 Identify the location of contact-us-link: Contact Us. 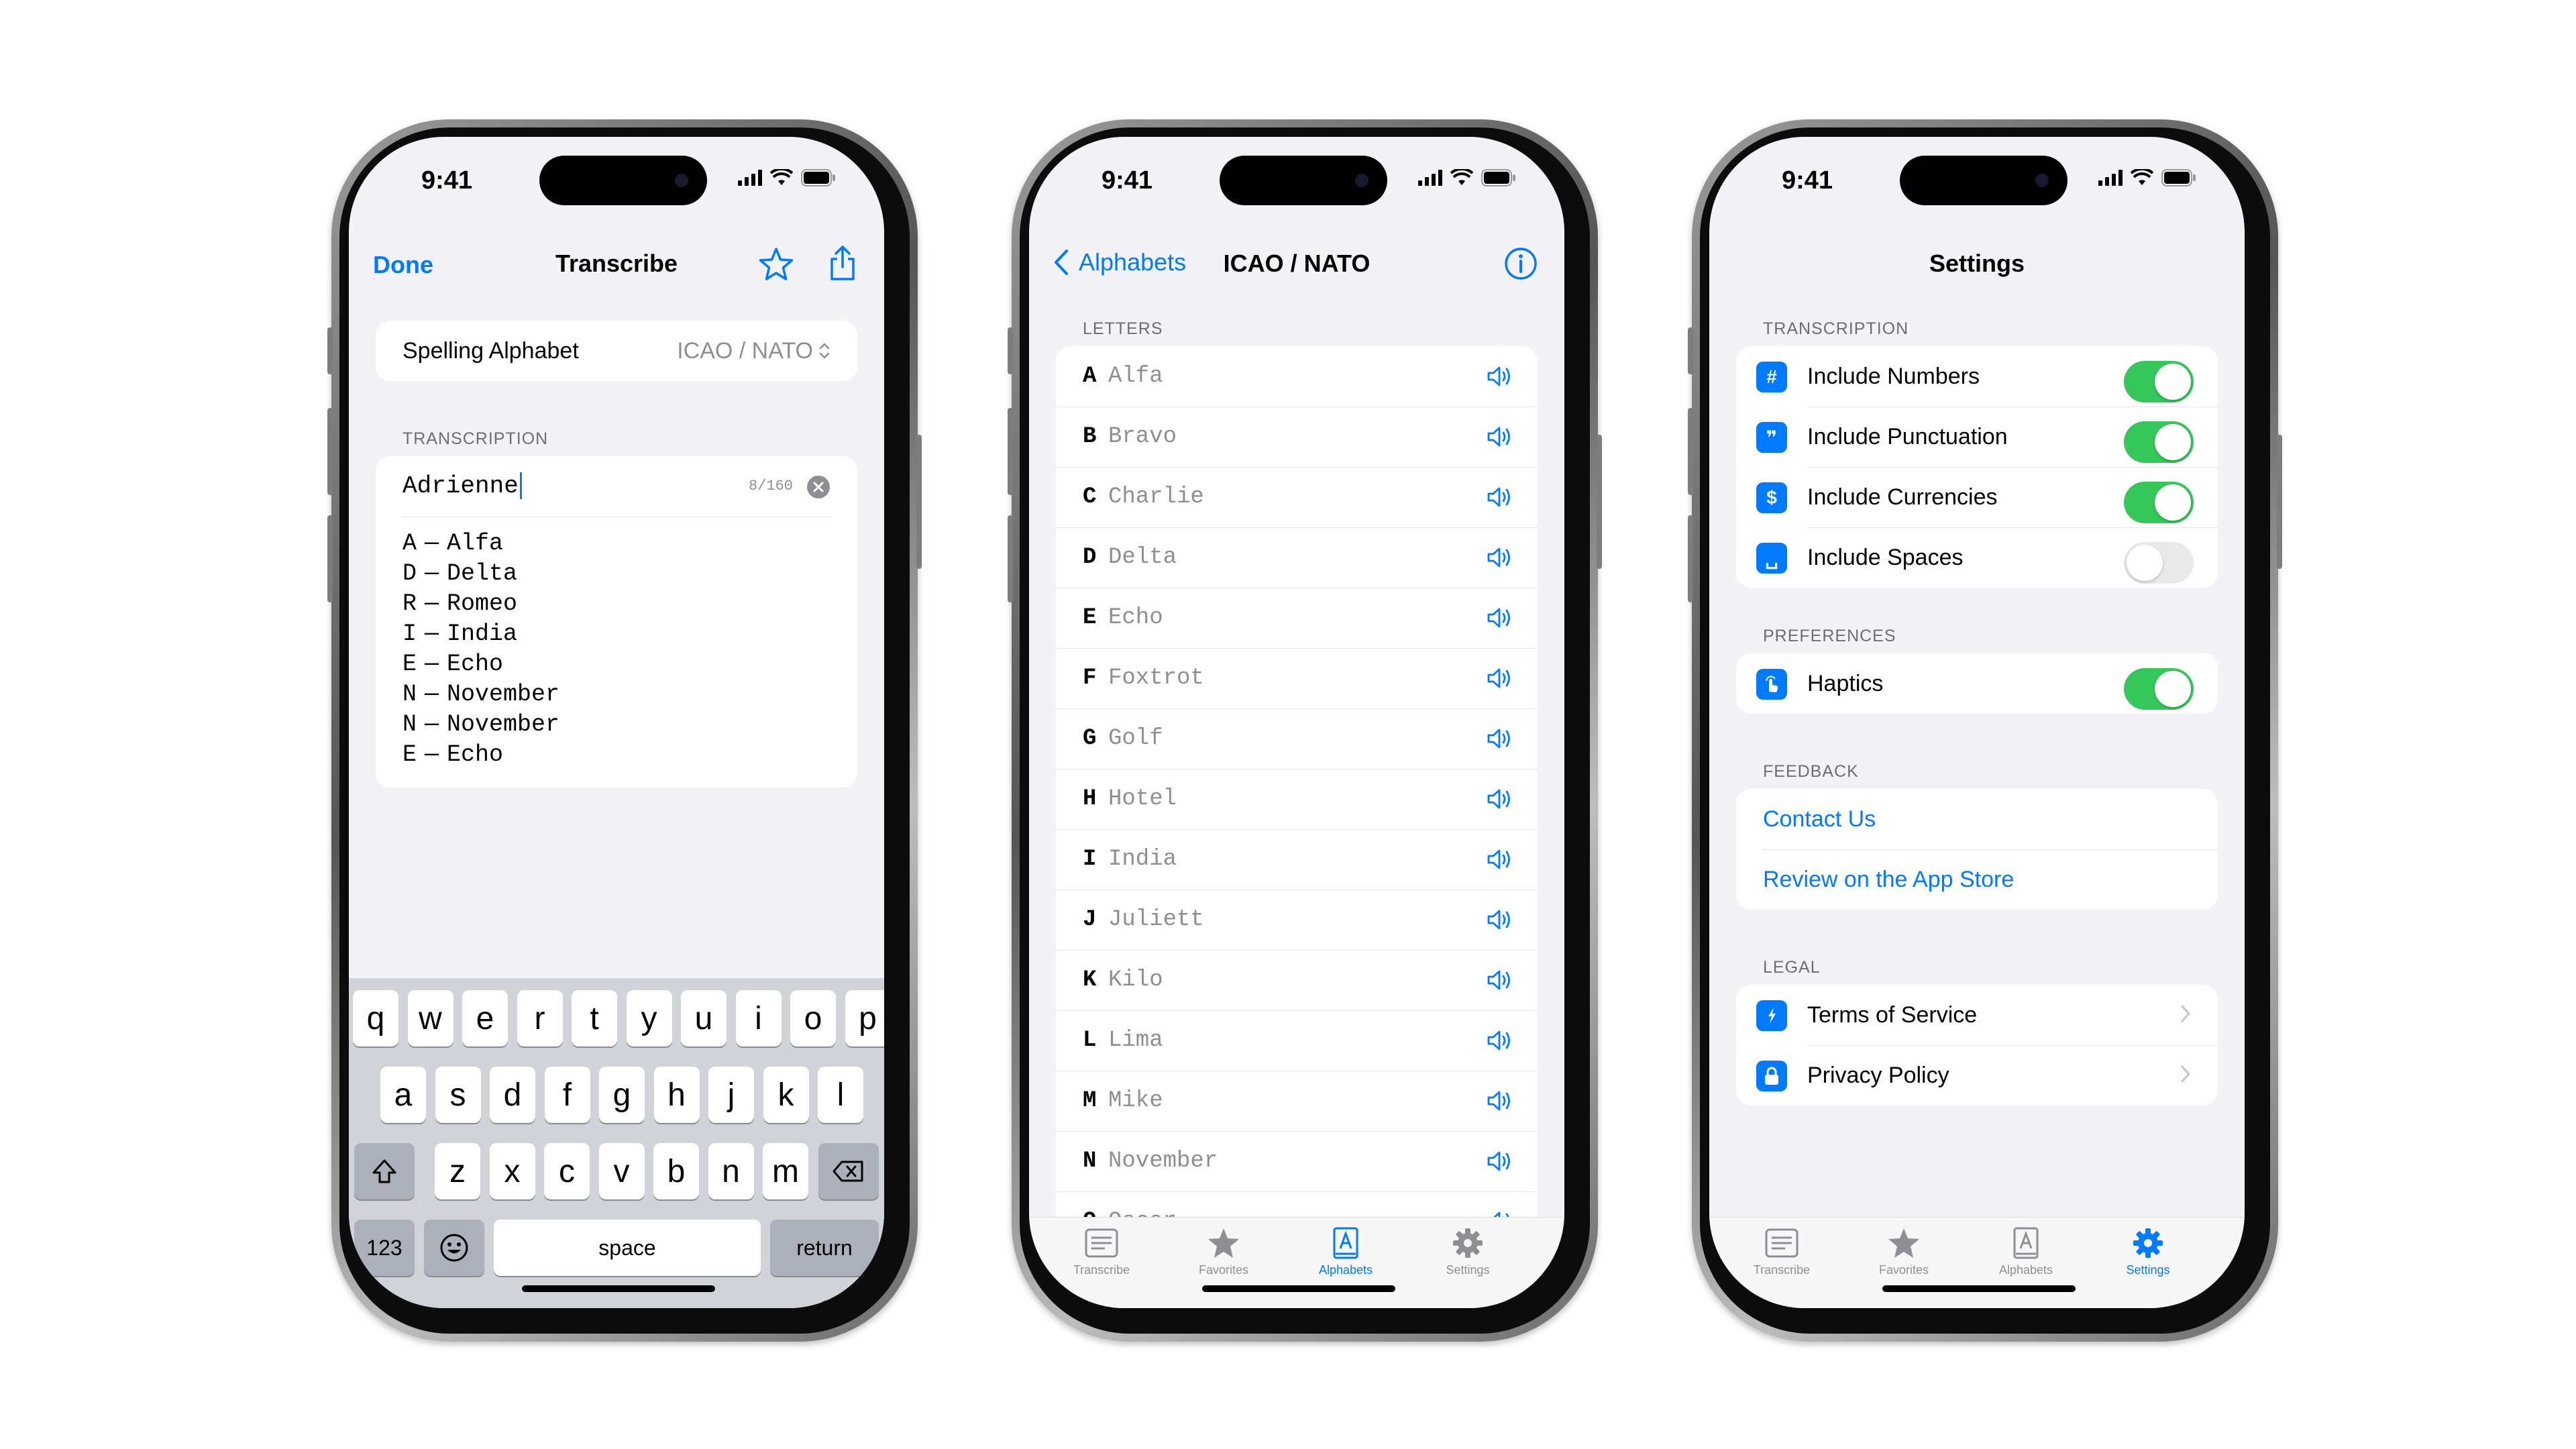
(1819, 819).